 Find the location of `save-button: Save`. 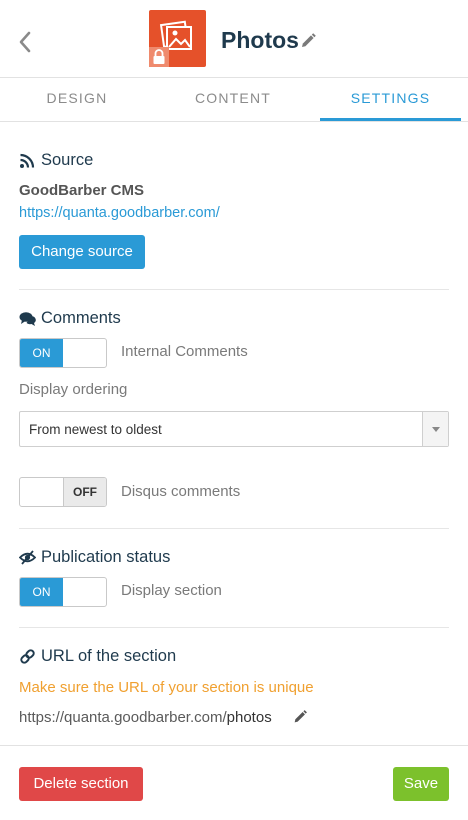

save-button: Save is located at coordinates (421, 784).